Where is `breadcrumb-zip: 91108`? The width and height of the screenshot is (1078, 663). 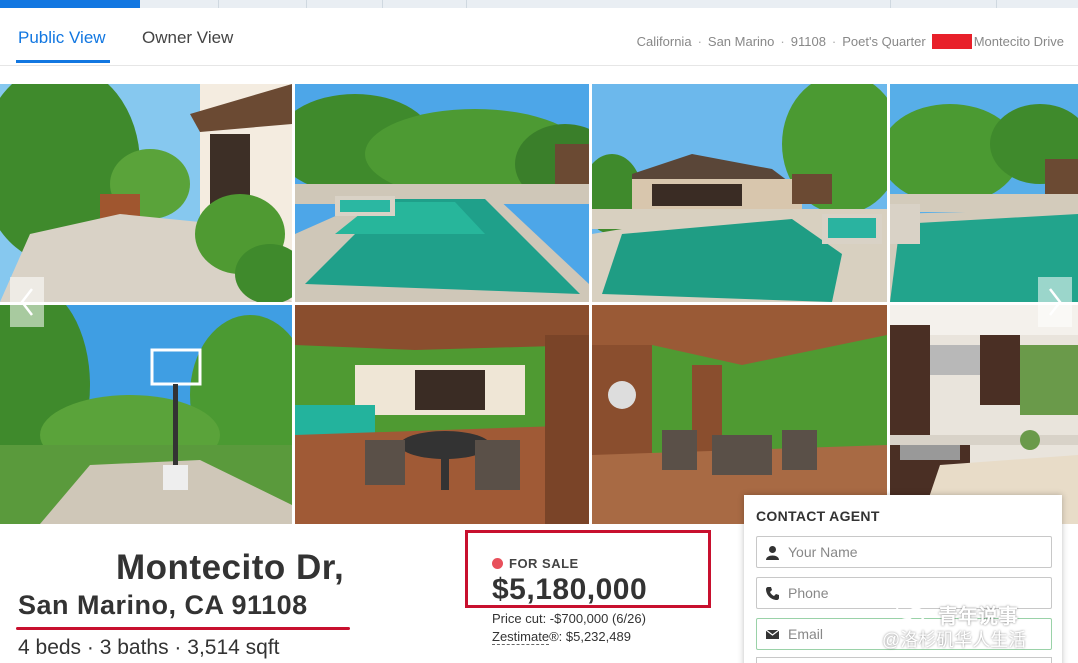 breadcrumb-zip: 91108 is located at coordinates (808, 41).